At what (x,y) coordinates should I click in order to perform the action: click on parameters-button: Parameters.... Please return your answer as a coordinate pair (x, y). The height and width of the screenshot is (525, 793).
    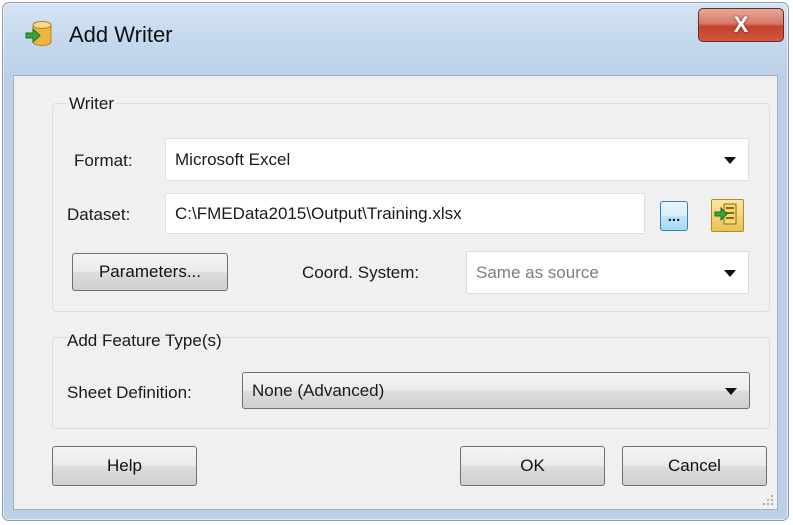
    Looking at the image, I should click on (150, 272).